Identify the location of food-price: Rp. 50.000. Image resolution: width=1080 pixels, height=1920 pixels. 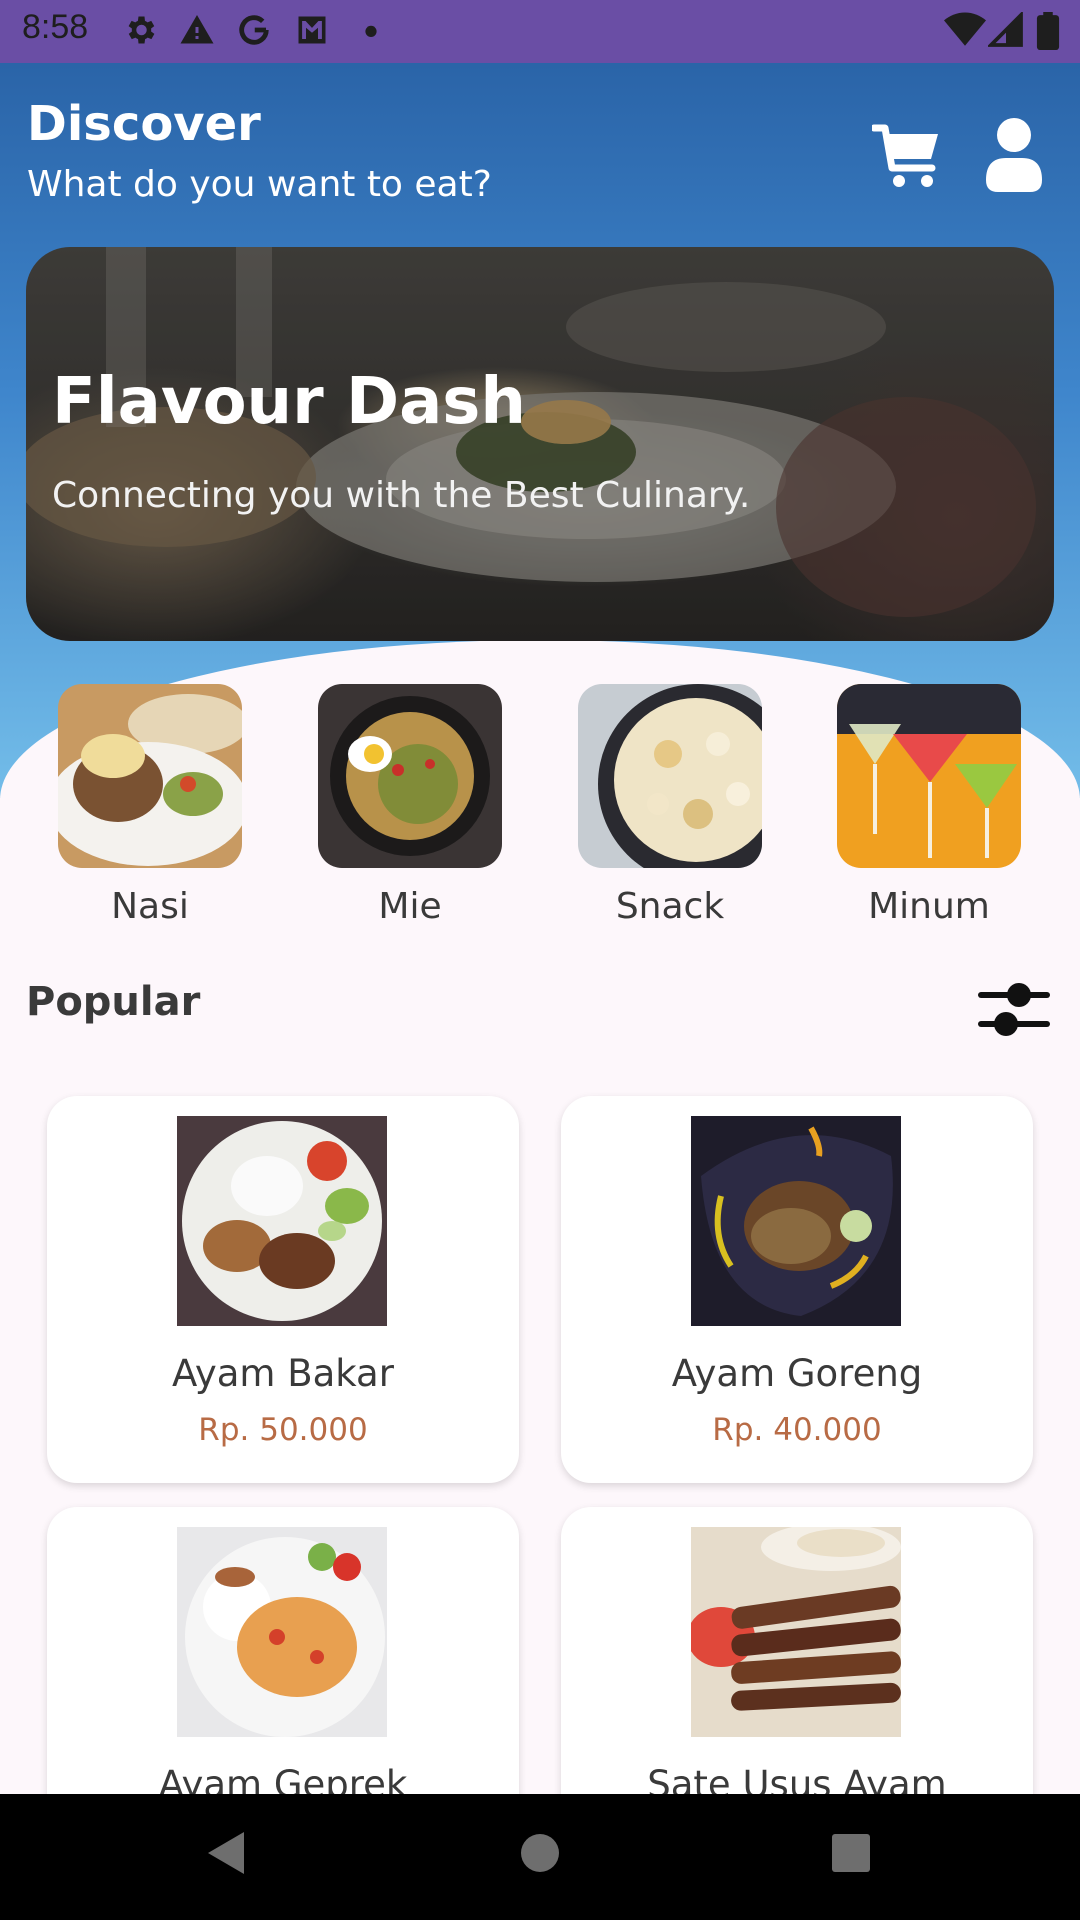
(283, 1430).